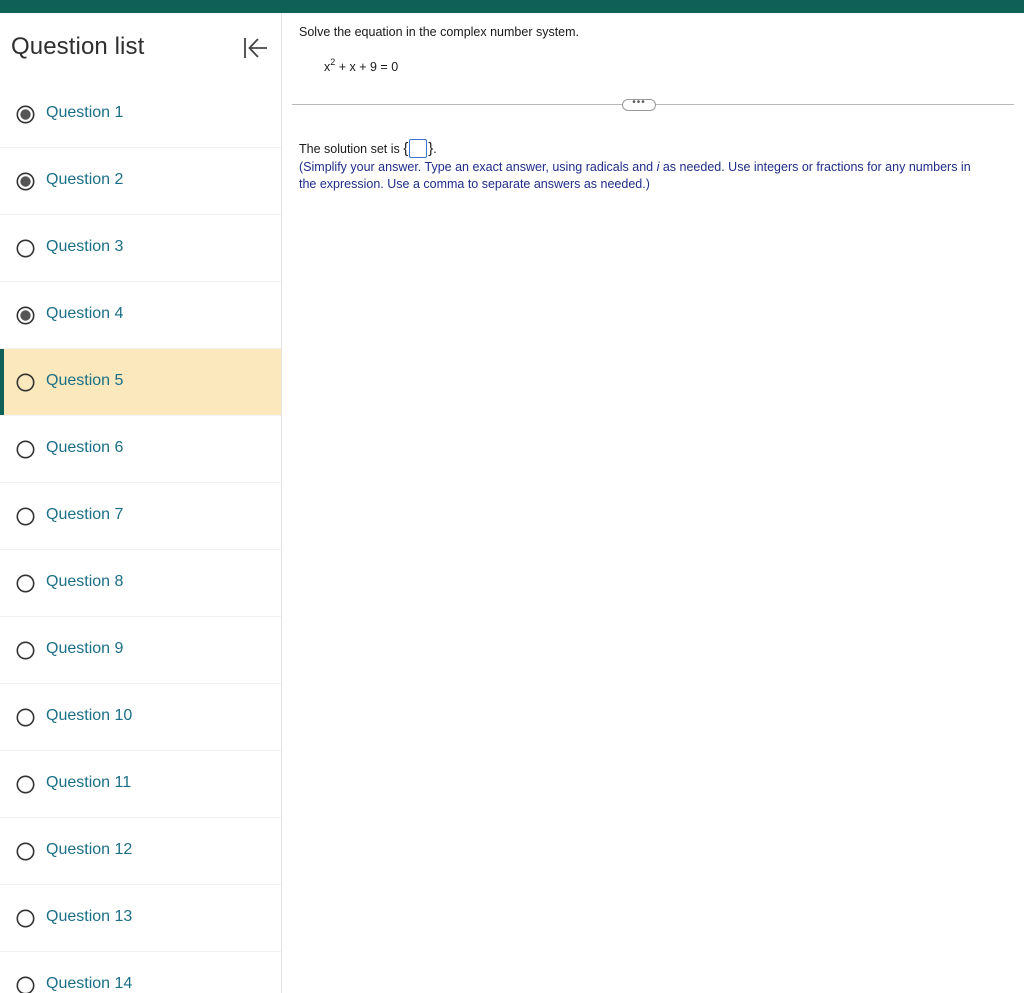 Image resolution: width=1024 pixels, height=993 pixels. What do you see at coordinates (85, 246) in the screenshot?
I see `question-label: Question 3` at bounding box center [85, 246].